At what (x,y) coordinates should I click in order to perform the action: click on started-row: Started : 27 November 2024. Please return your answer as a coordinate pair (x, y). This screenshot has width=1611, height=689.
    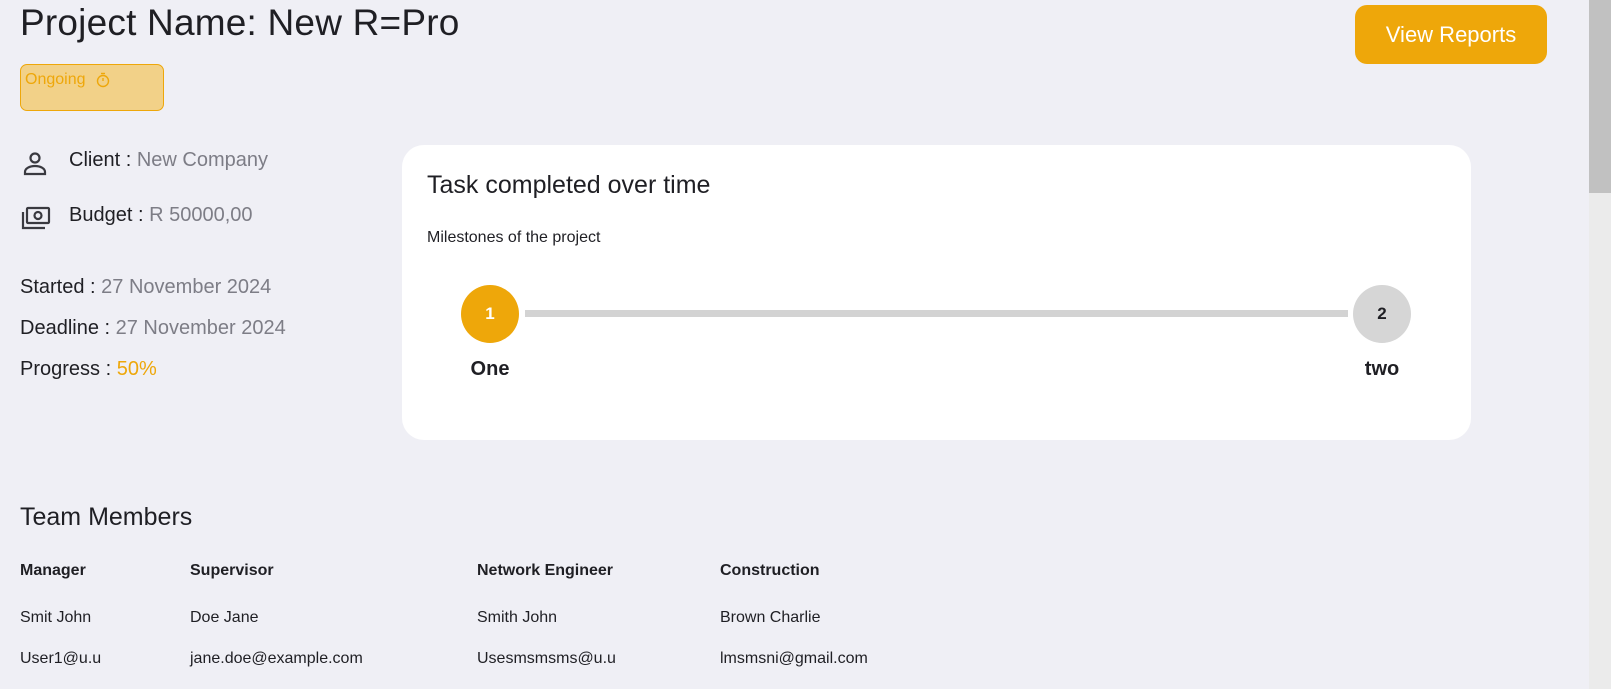
    Looking at the image, I should click on (145, 287).